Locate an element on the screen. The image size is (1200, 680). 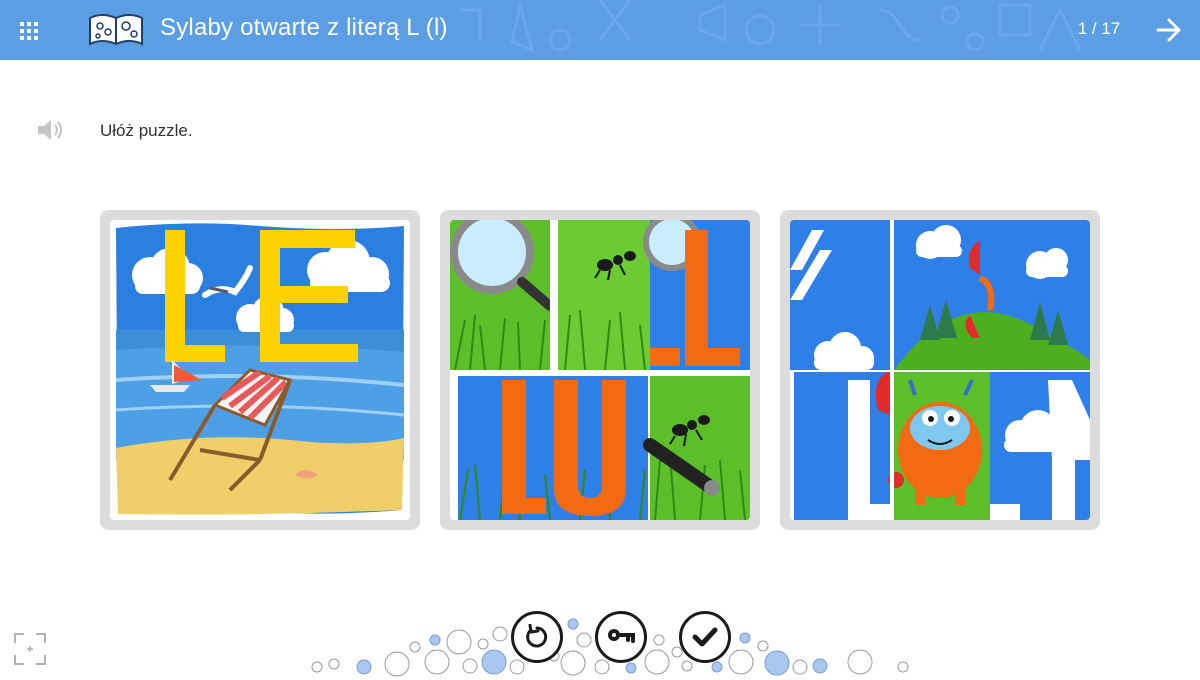
speaker-icon is located at coordinates (50, 130).